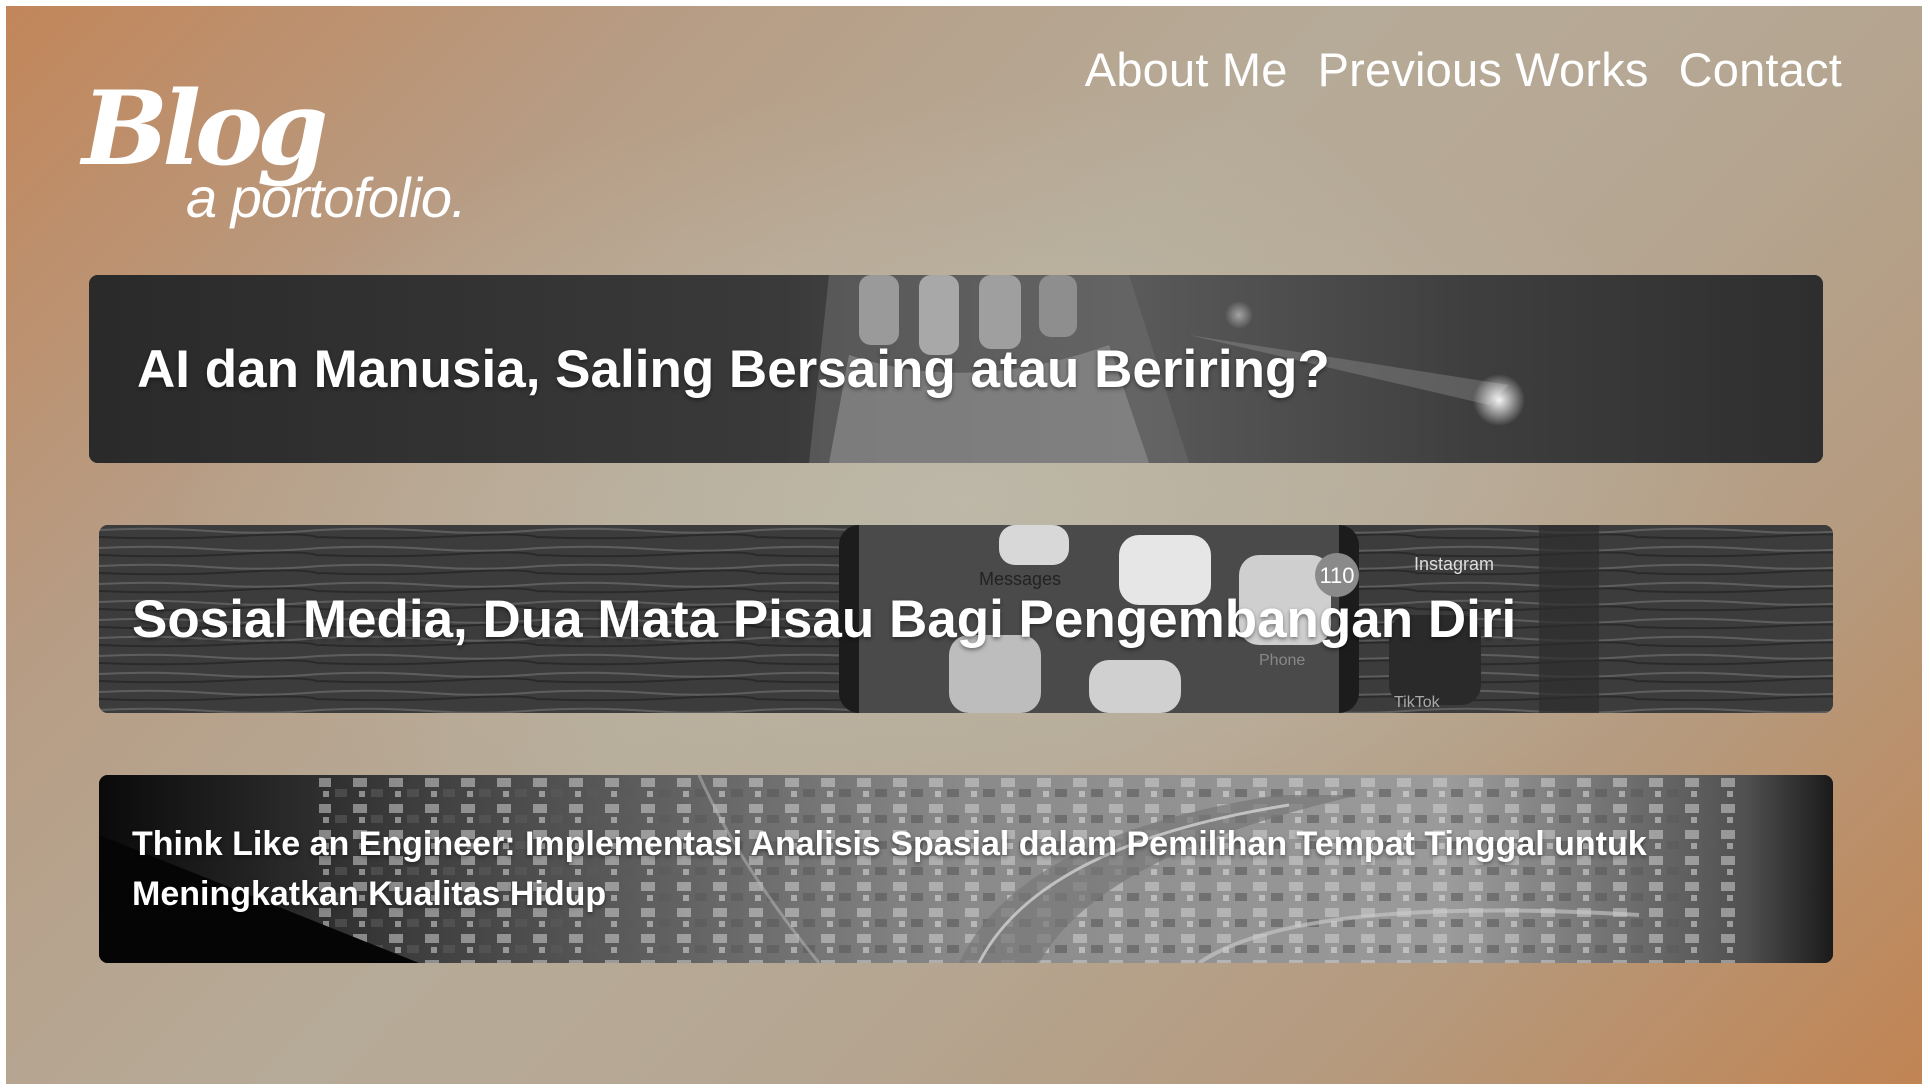 The width and height of the screenshot is (1930, 1090). I want to click on app-label-messages: Messages, so click(1020, 579).